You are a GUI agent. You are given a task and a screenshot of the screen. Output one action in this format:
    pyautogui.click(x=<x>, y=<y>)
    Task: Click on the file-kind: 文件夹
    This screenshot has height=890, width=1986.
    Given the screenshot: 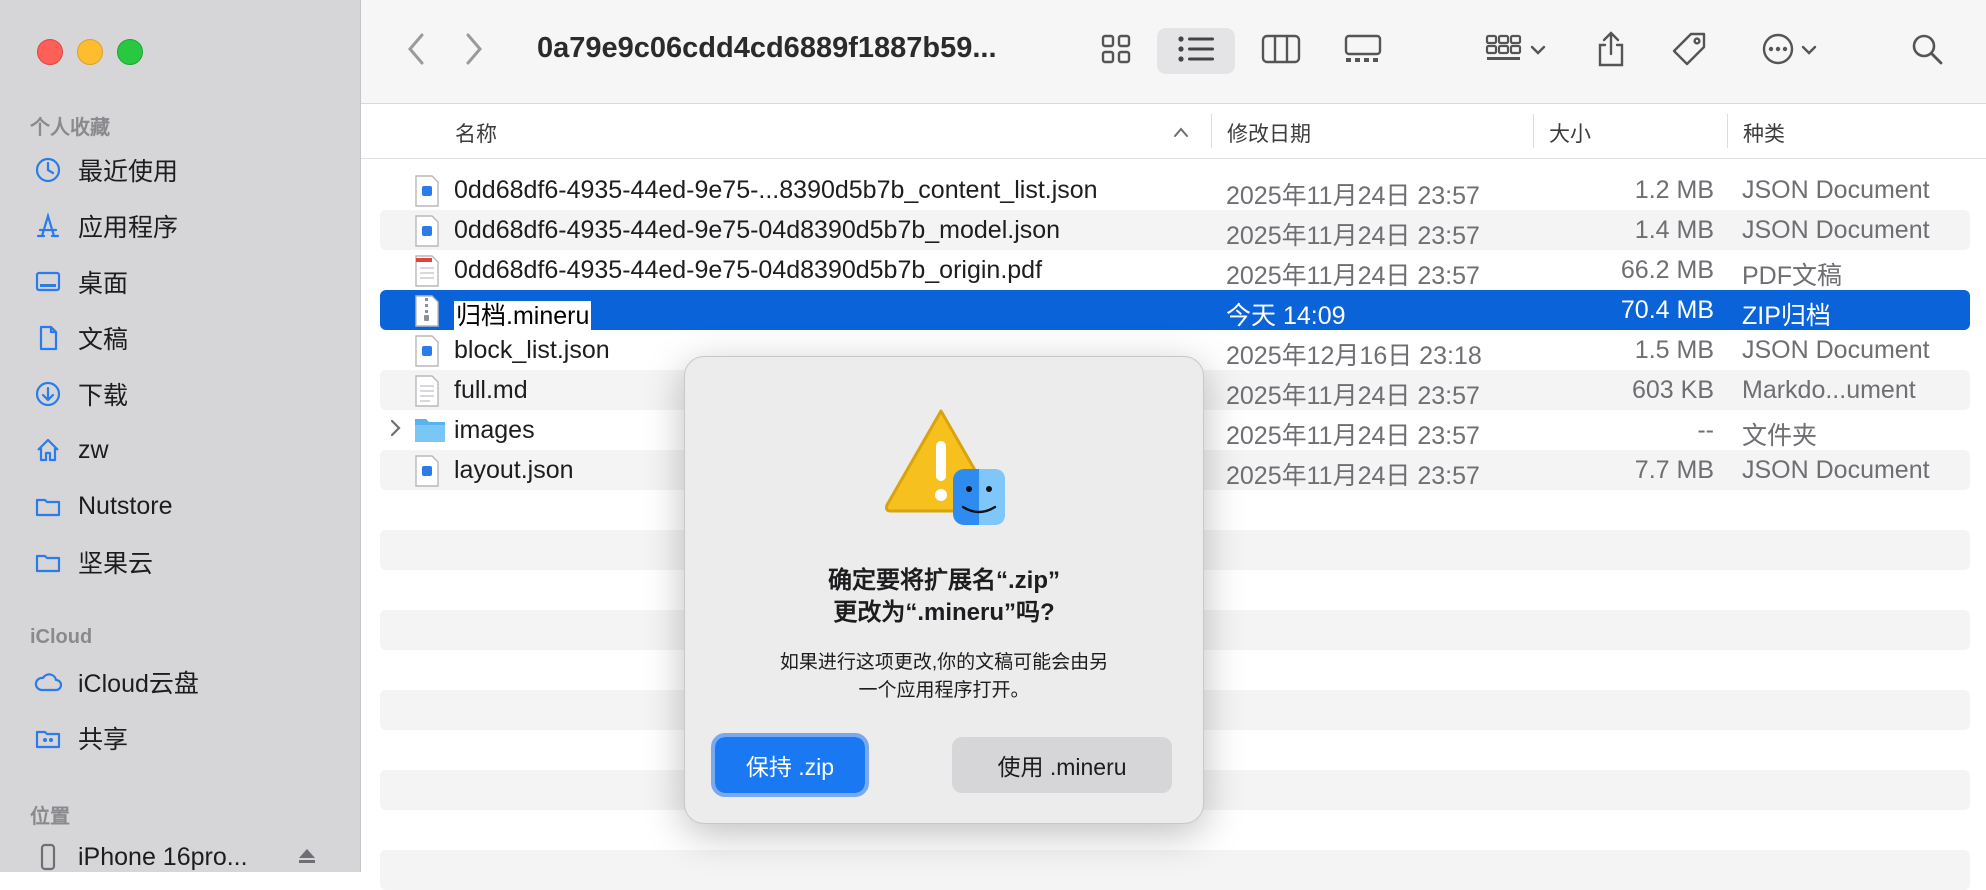 What is the action you would take?
    pyautogui.click(x=1780, y=436)
    